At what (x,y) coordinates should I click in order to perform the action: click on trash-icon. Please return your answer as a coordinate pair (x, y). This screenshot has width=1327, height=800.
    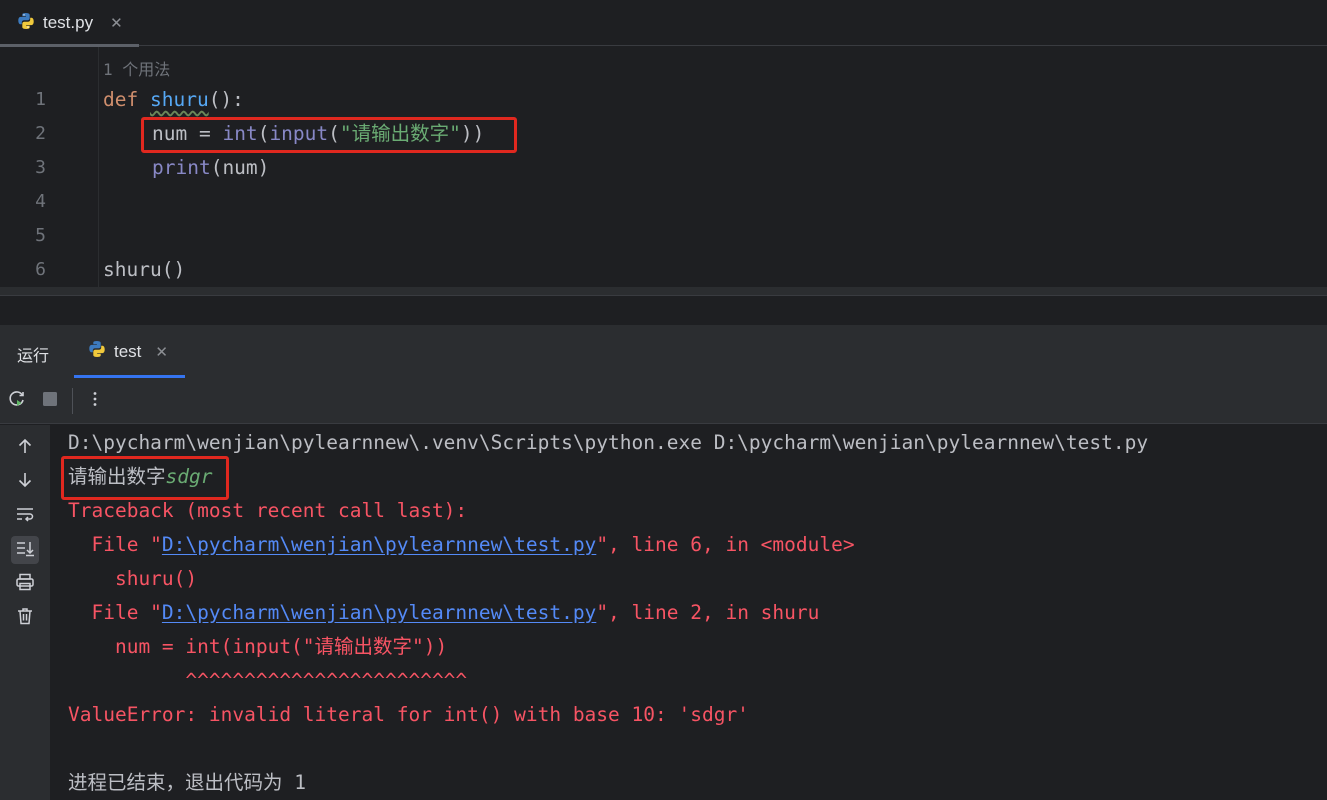
    Looking at the image, I should click on (25, 618).